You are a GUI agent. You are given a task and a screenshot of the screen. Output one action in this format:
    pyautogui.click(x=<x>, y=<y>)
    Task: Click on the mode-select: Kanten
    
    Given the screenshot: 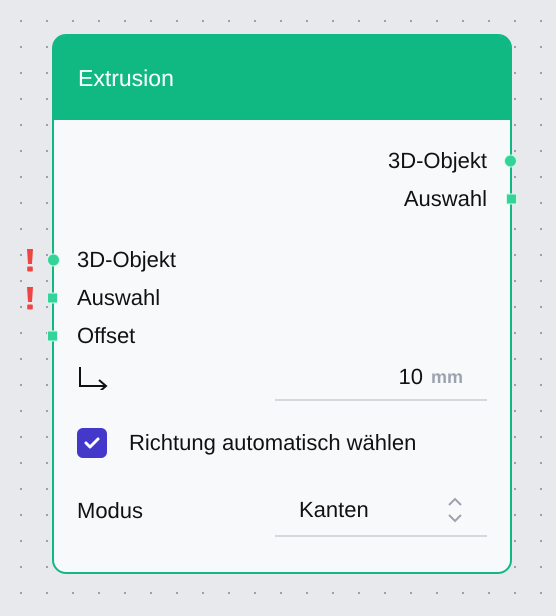 What is the action you would take?
    pyautogui.click(x=381, y=511)
    